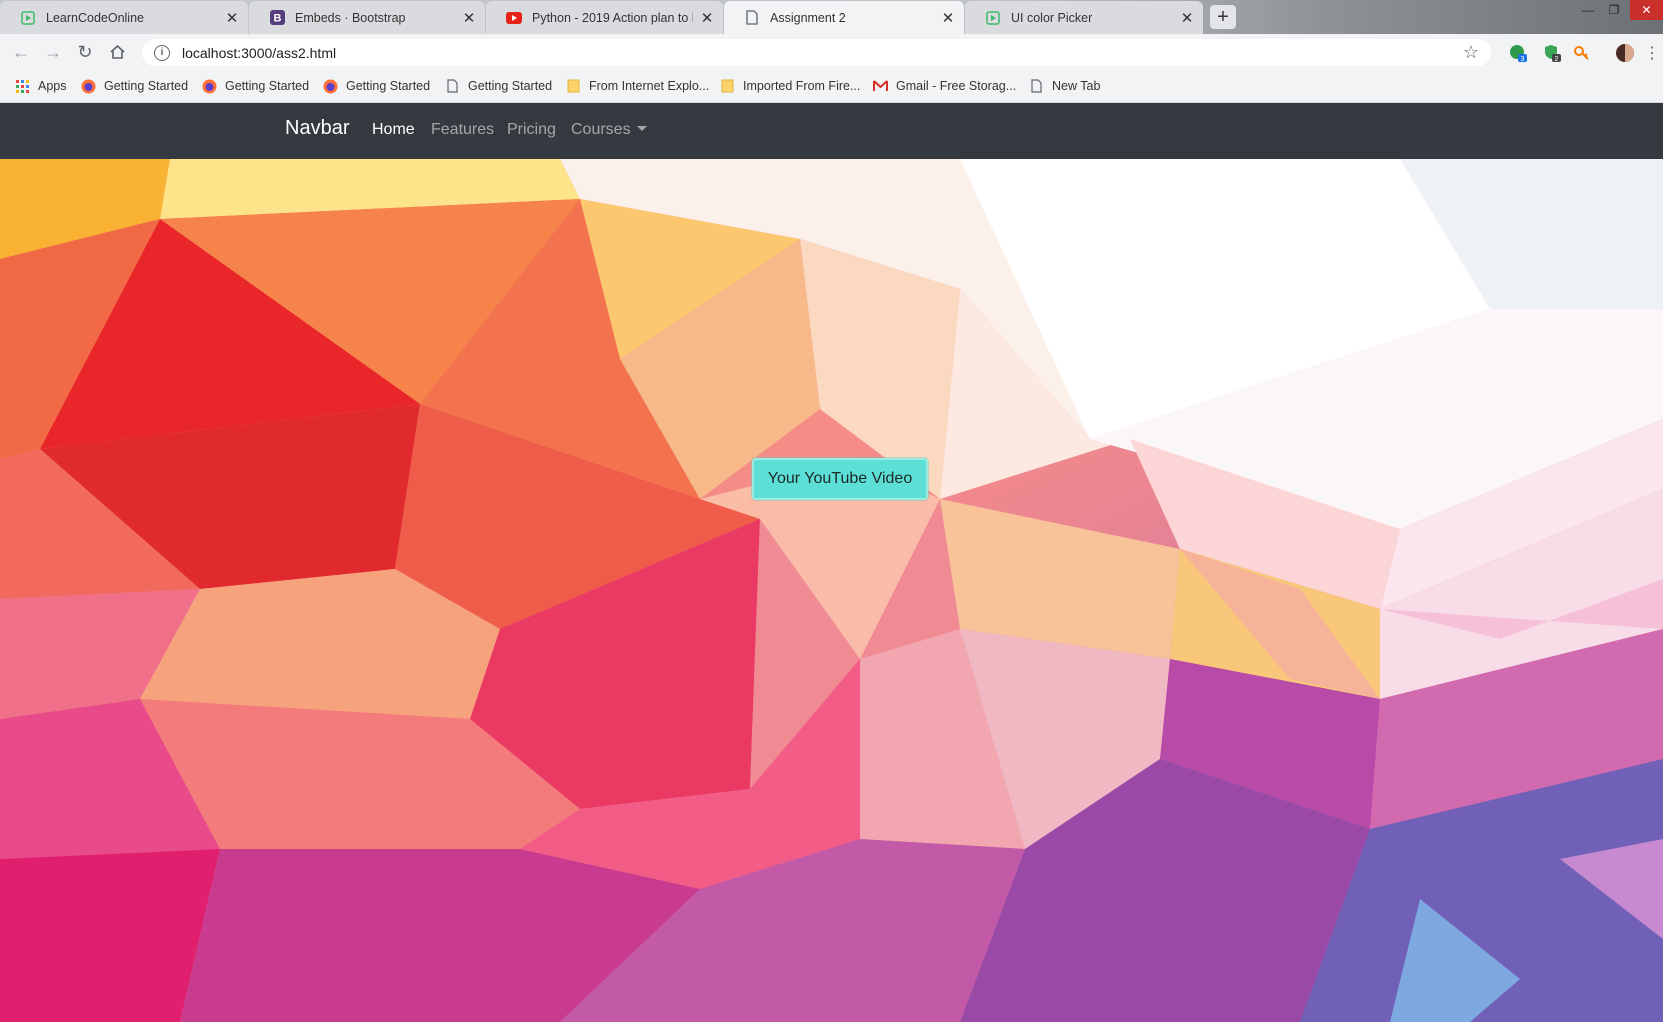  What do you see at coordinates (22, 86) in the screenshot?
I see `apps-grid-icon` at bounding box center [22, 86].